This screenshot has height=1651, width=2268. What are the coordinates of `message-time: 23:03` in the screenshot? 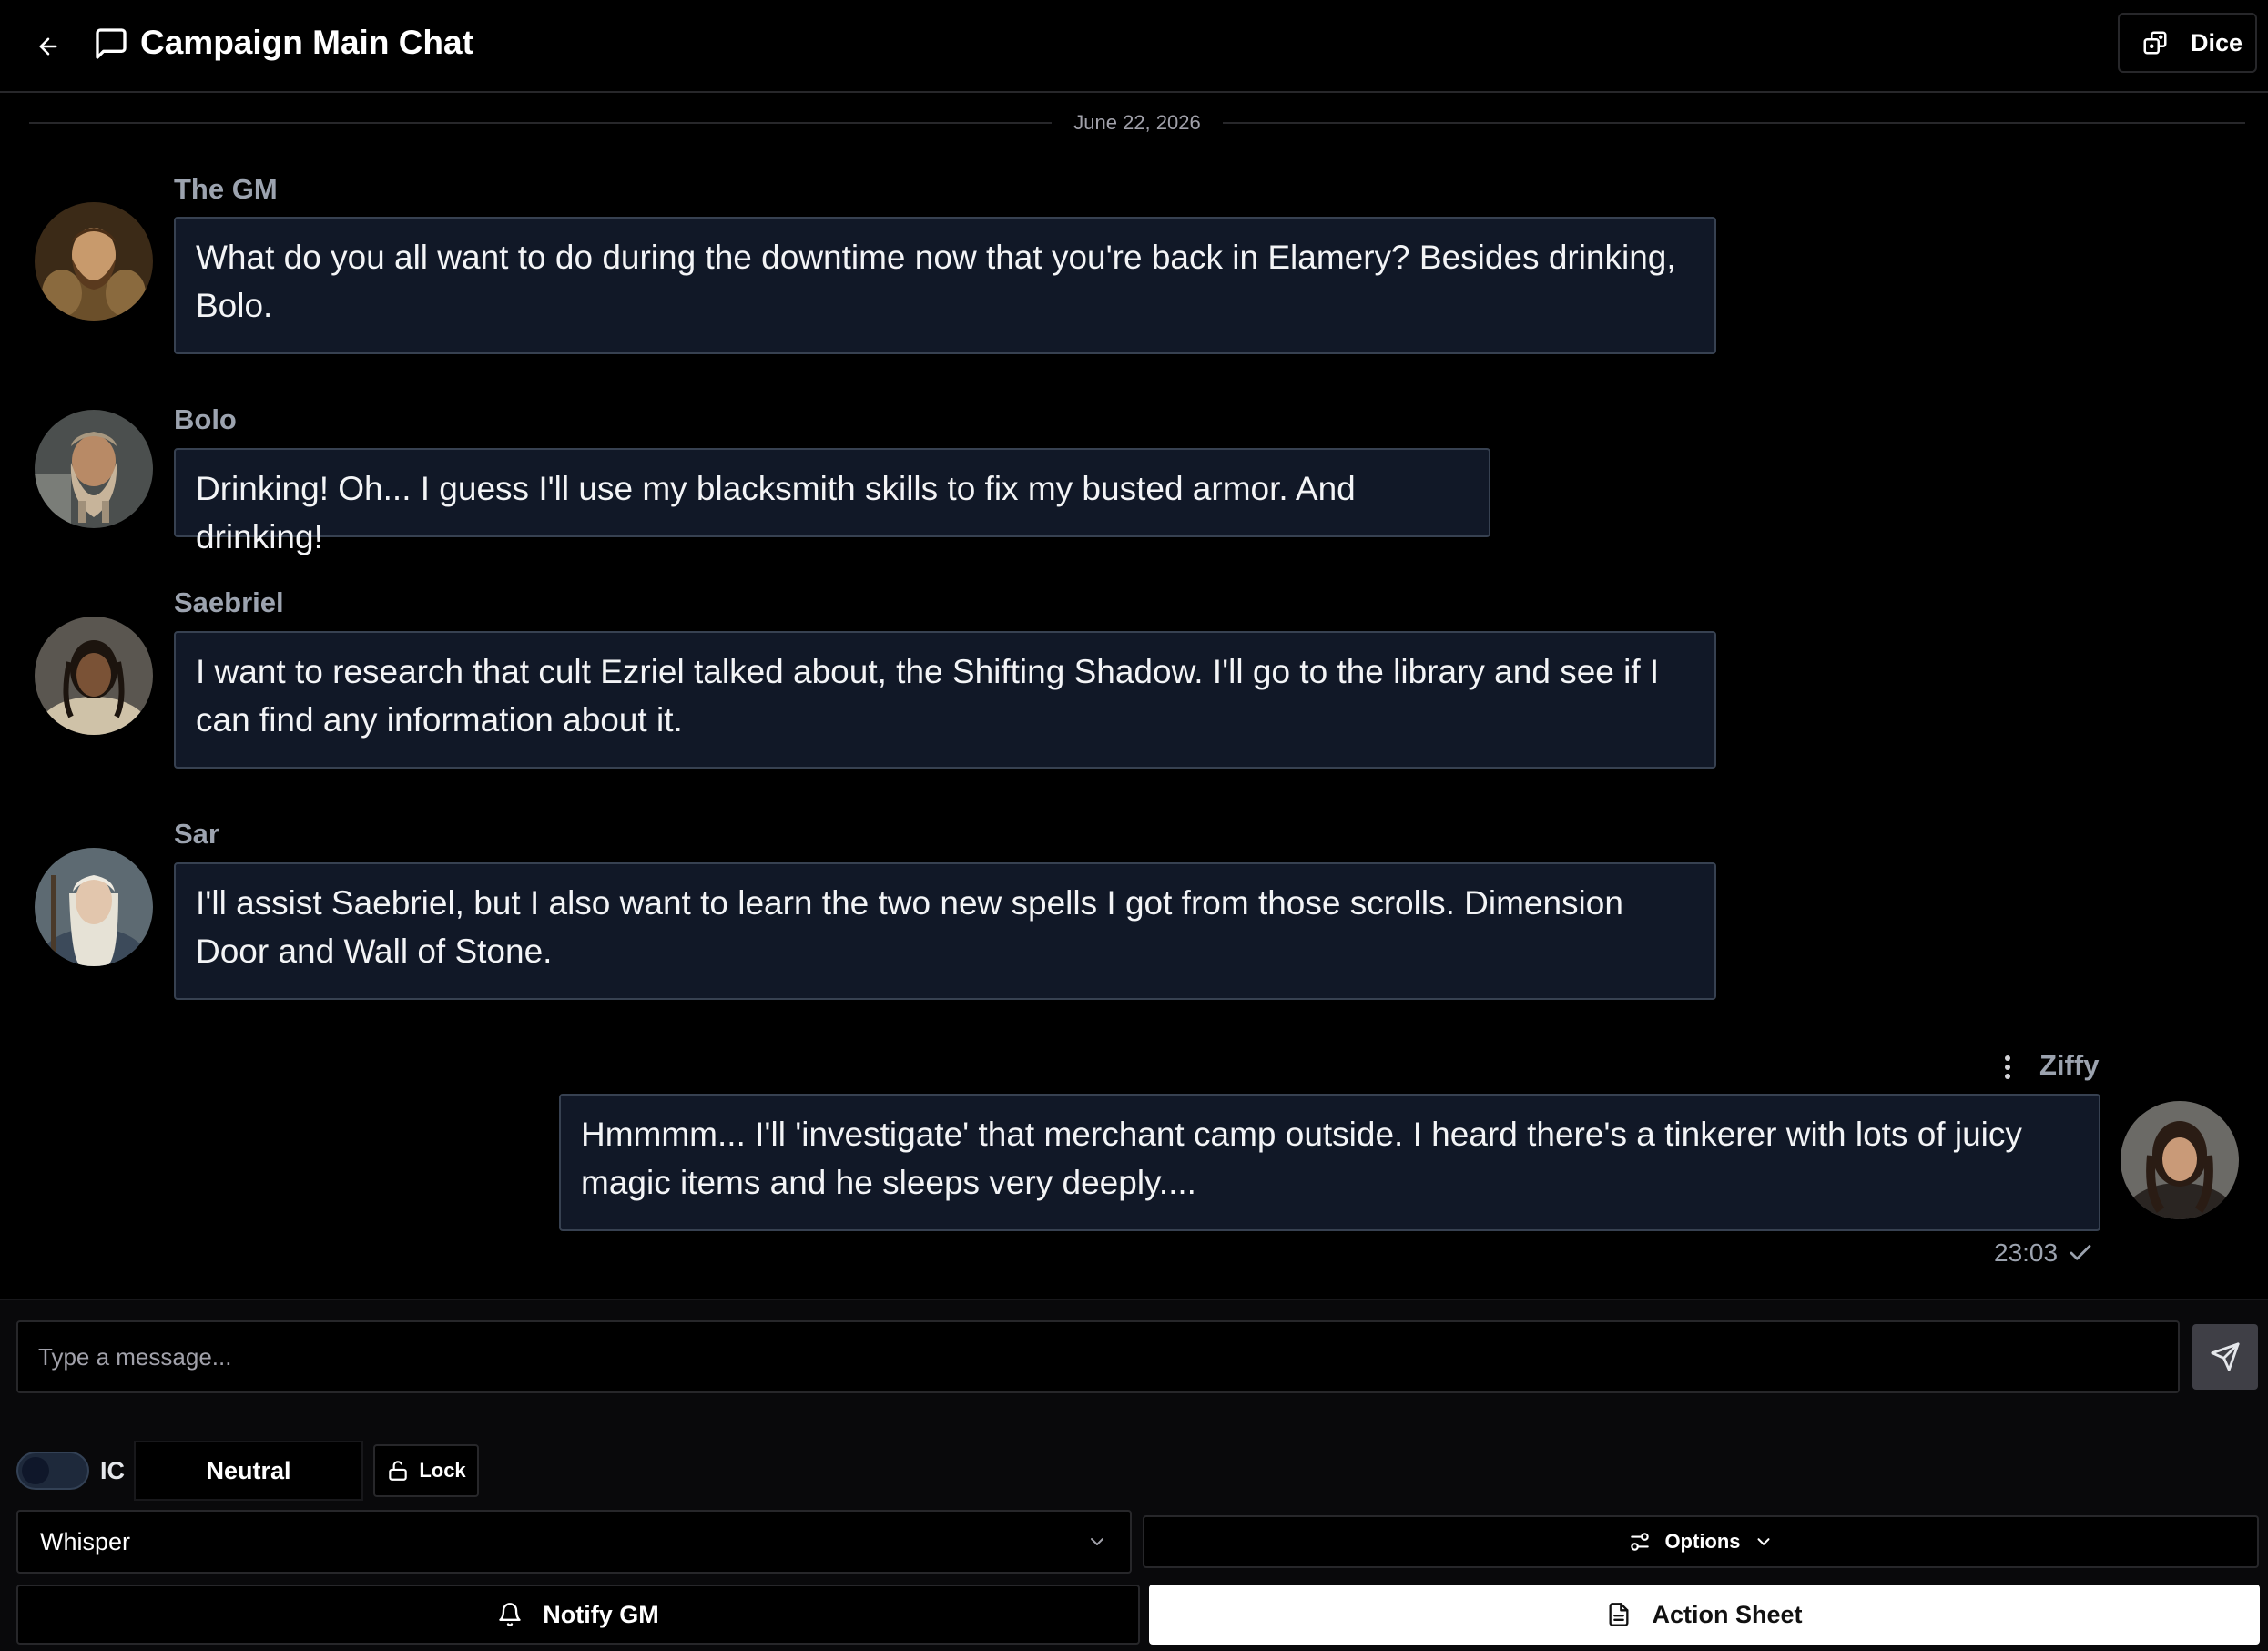 It's located at (2026, 1253).